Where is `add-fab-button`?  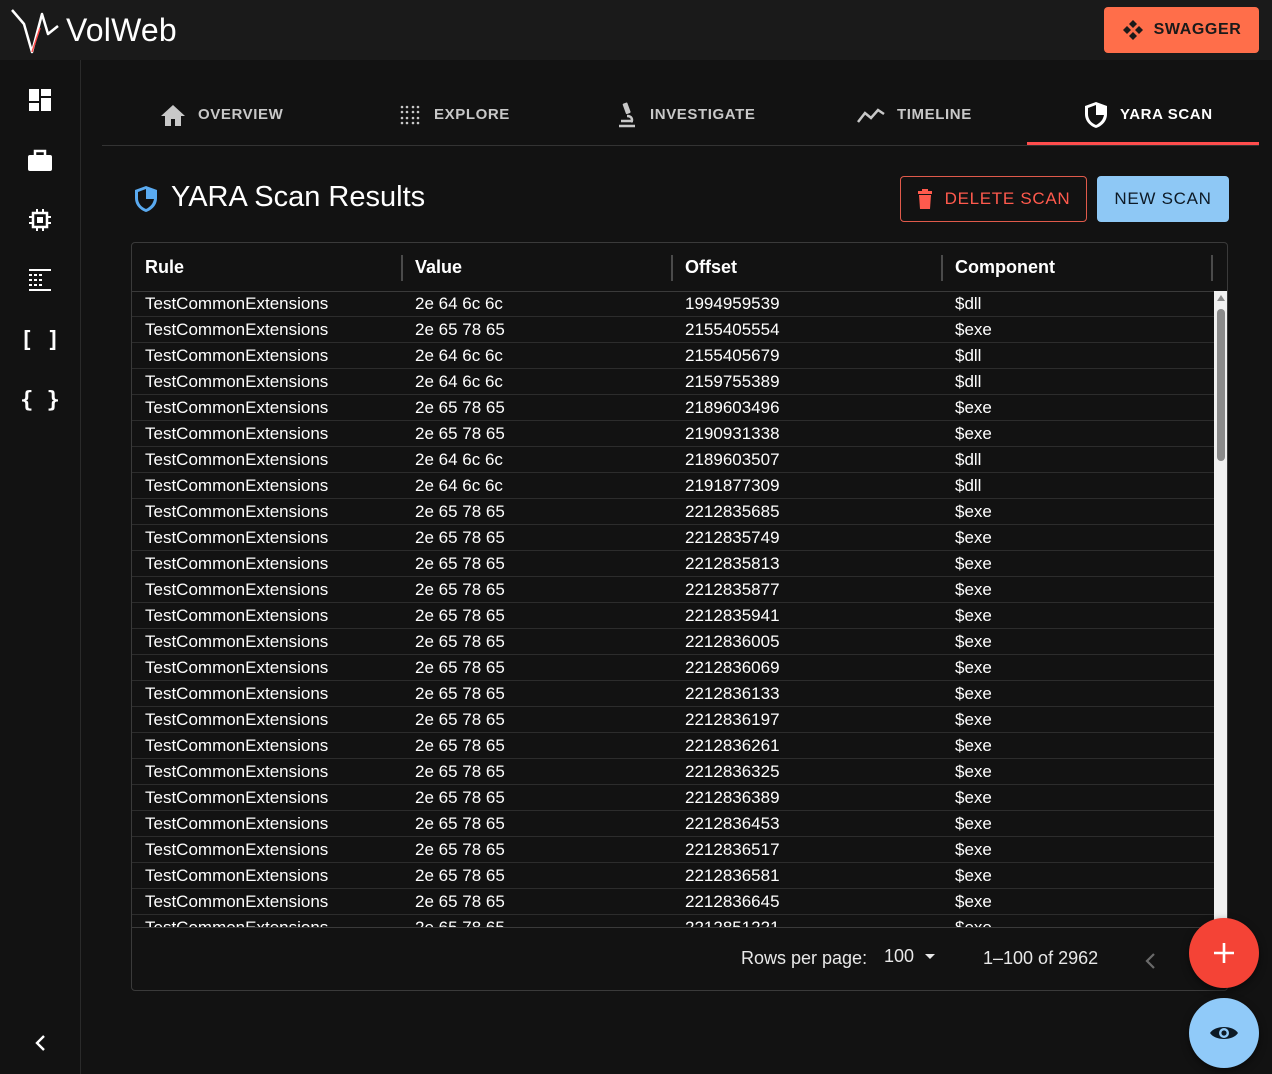 add-fab-button is located at coordinates (1224, 953).